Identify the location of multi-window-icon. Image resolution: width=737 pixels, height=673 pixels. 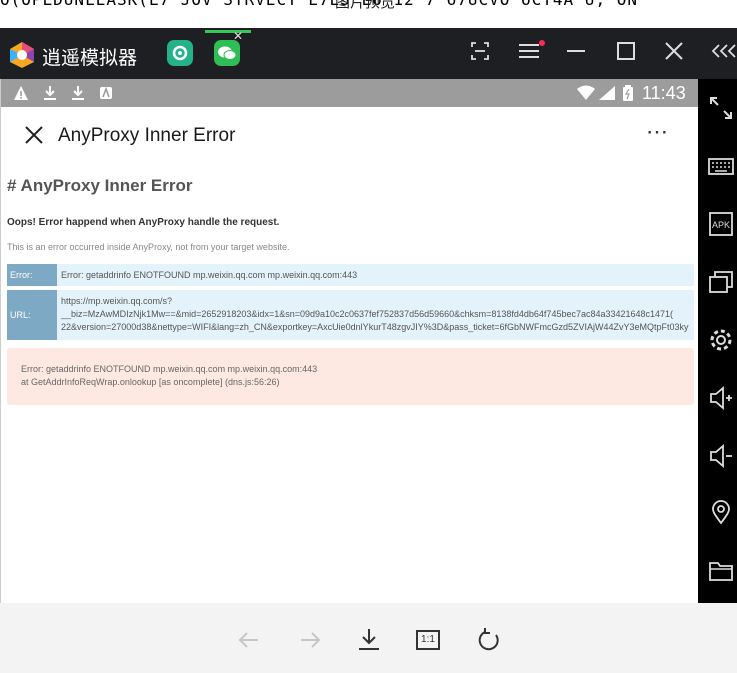
(721, 282).